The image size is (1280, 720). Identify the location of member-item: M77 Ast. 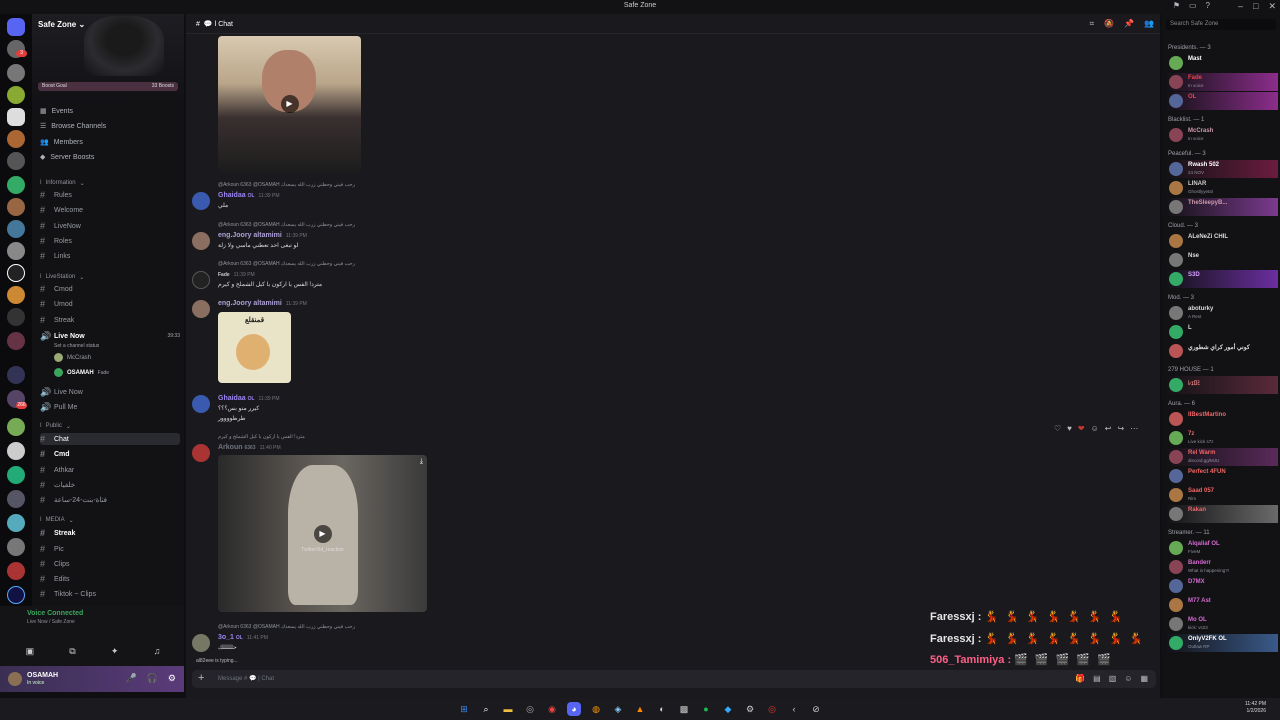
(1222, 605).